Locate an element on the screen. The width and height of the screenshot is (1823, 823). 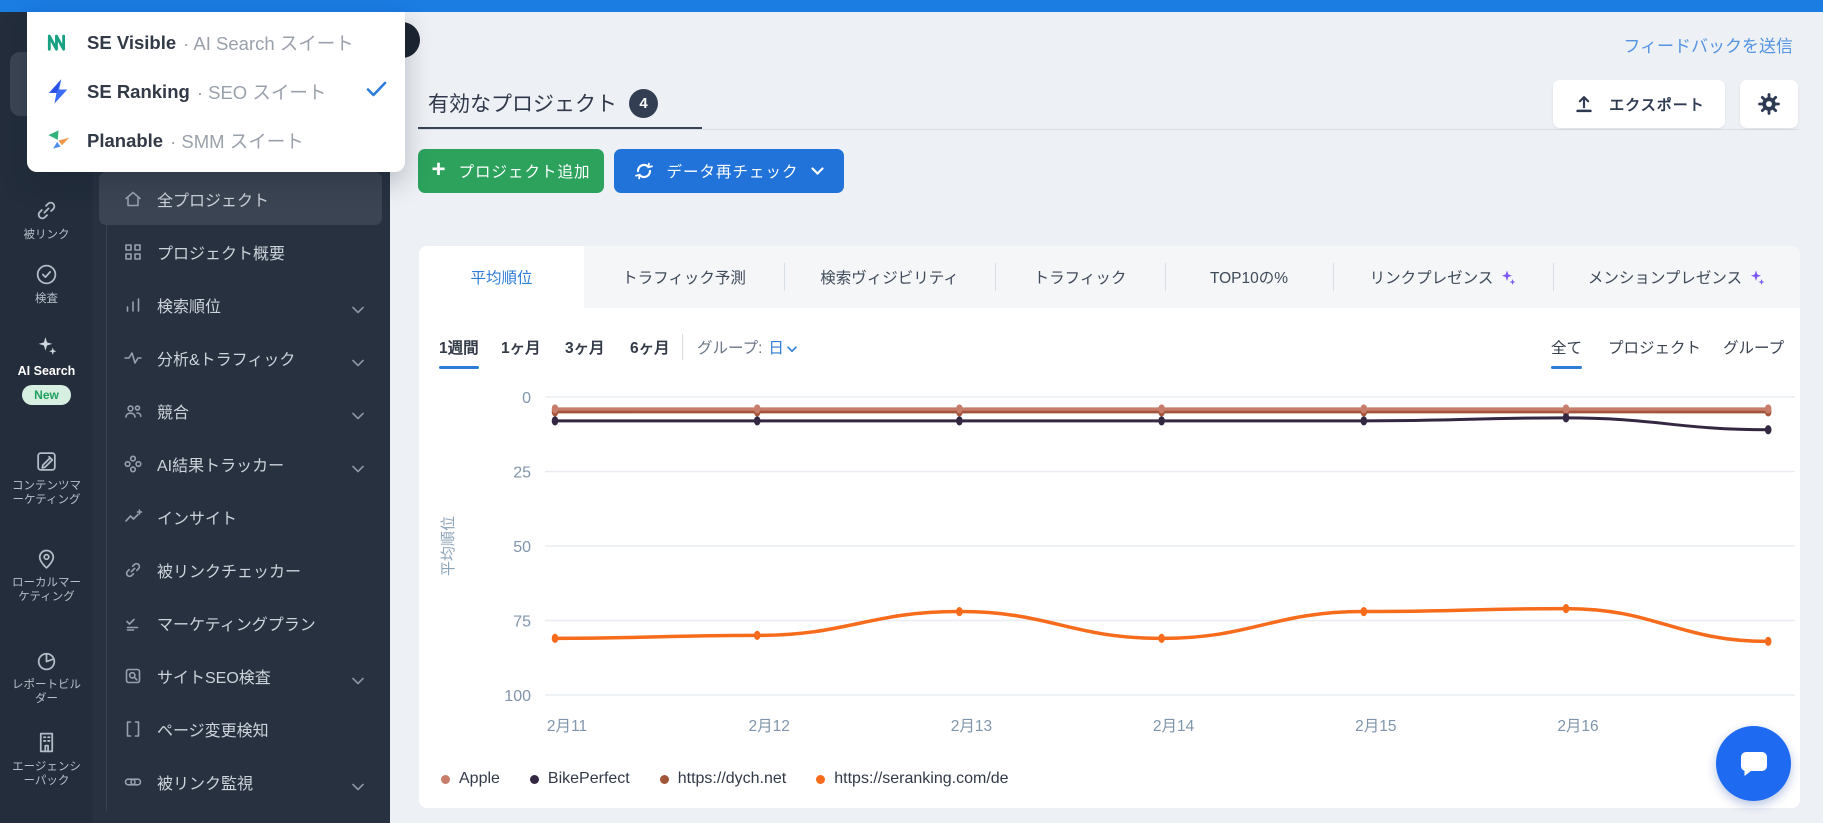
svg-text: 2月14 is located at coordinates (1174, 726).